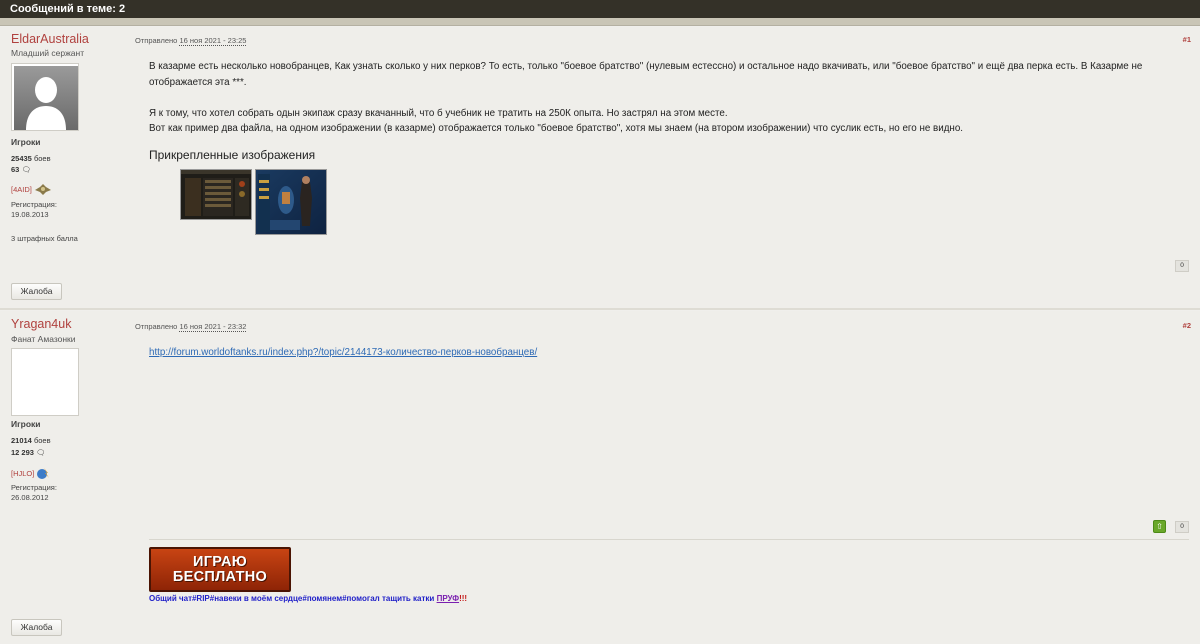 This screenshot has width=1200, height=644. What do you see at coordinates (41, 324) in the screenshot?
I see `author-name-link: Yragan4uk` at bounding box center [41, 324].